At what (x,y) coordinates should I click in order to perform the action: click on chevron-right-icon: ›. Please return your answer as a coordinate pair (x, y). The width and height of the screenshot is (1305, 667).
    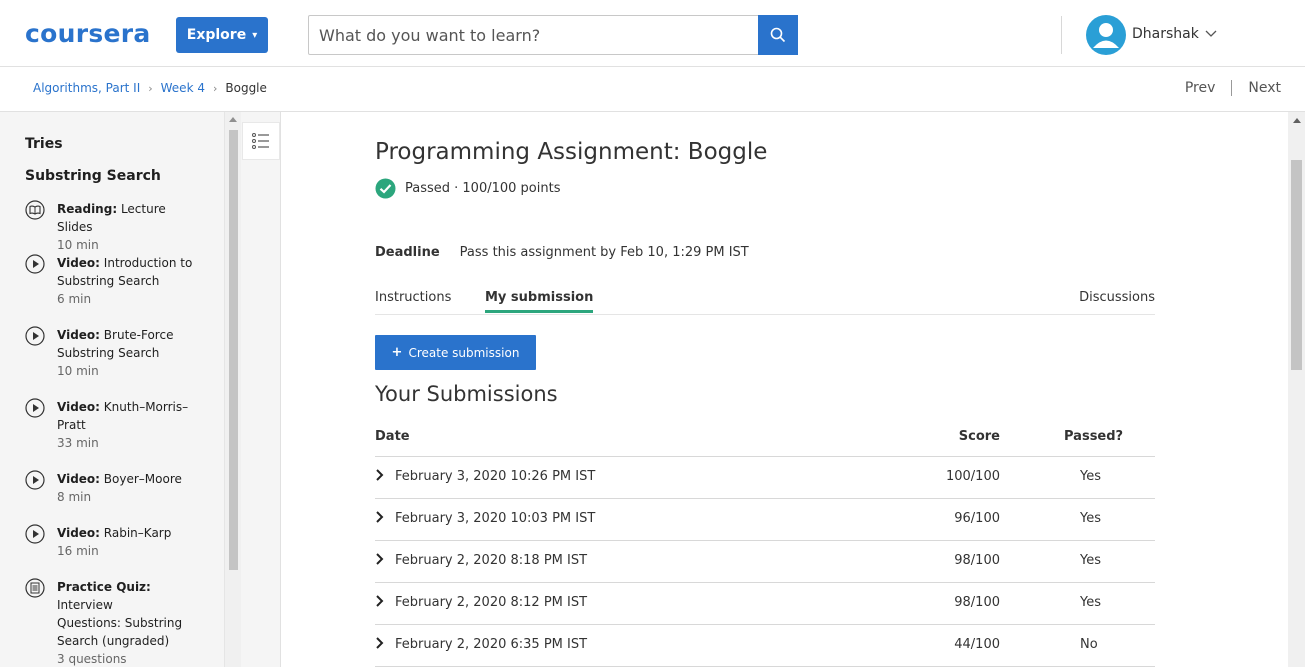
    Looking at the image, I should click on (215, 88).